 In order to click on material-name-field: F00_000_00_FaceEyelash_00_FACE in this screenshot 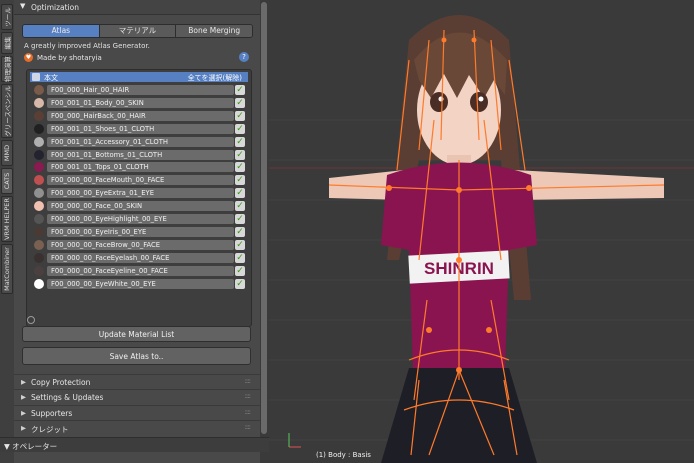, I will do `click(140, 257)`.